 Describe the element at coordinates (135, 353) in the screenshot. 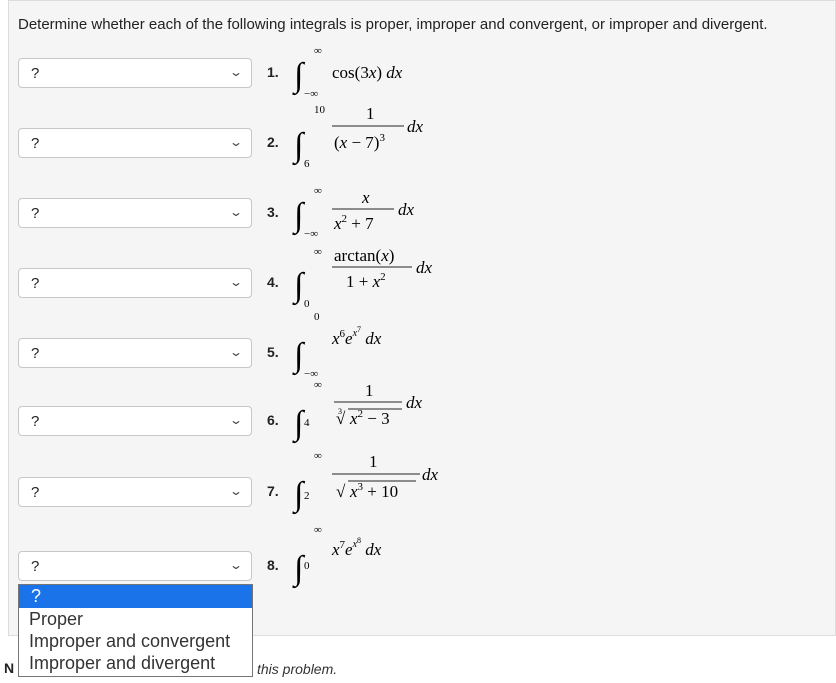

I see `answer-select-5: ? ⌄` at that location.